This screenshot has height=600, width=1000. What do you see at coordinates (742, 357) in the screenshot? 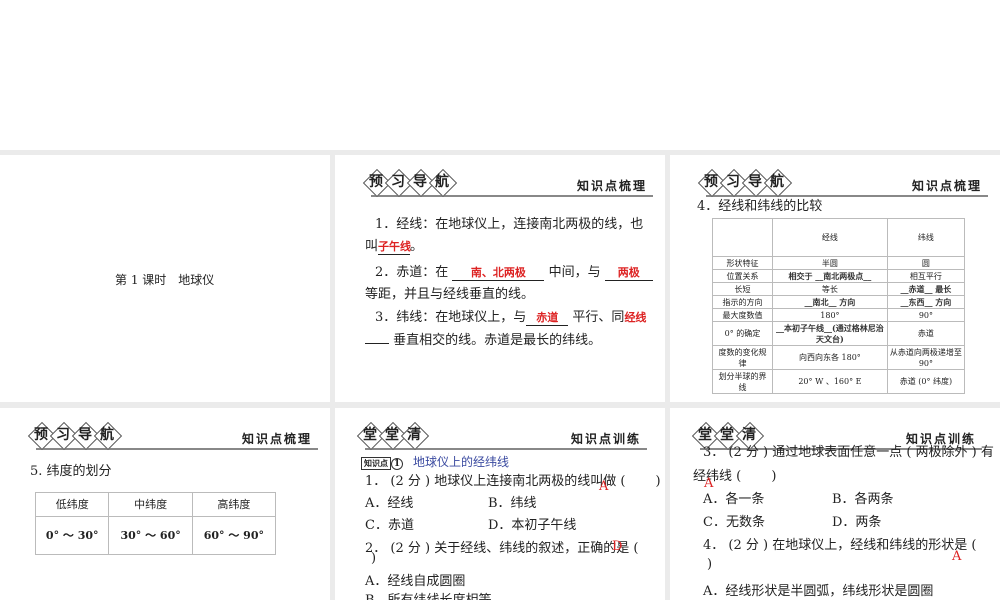
I see `cell: 度数的变化规律` at bounding box center [742, 357].